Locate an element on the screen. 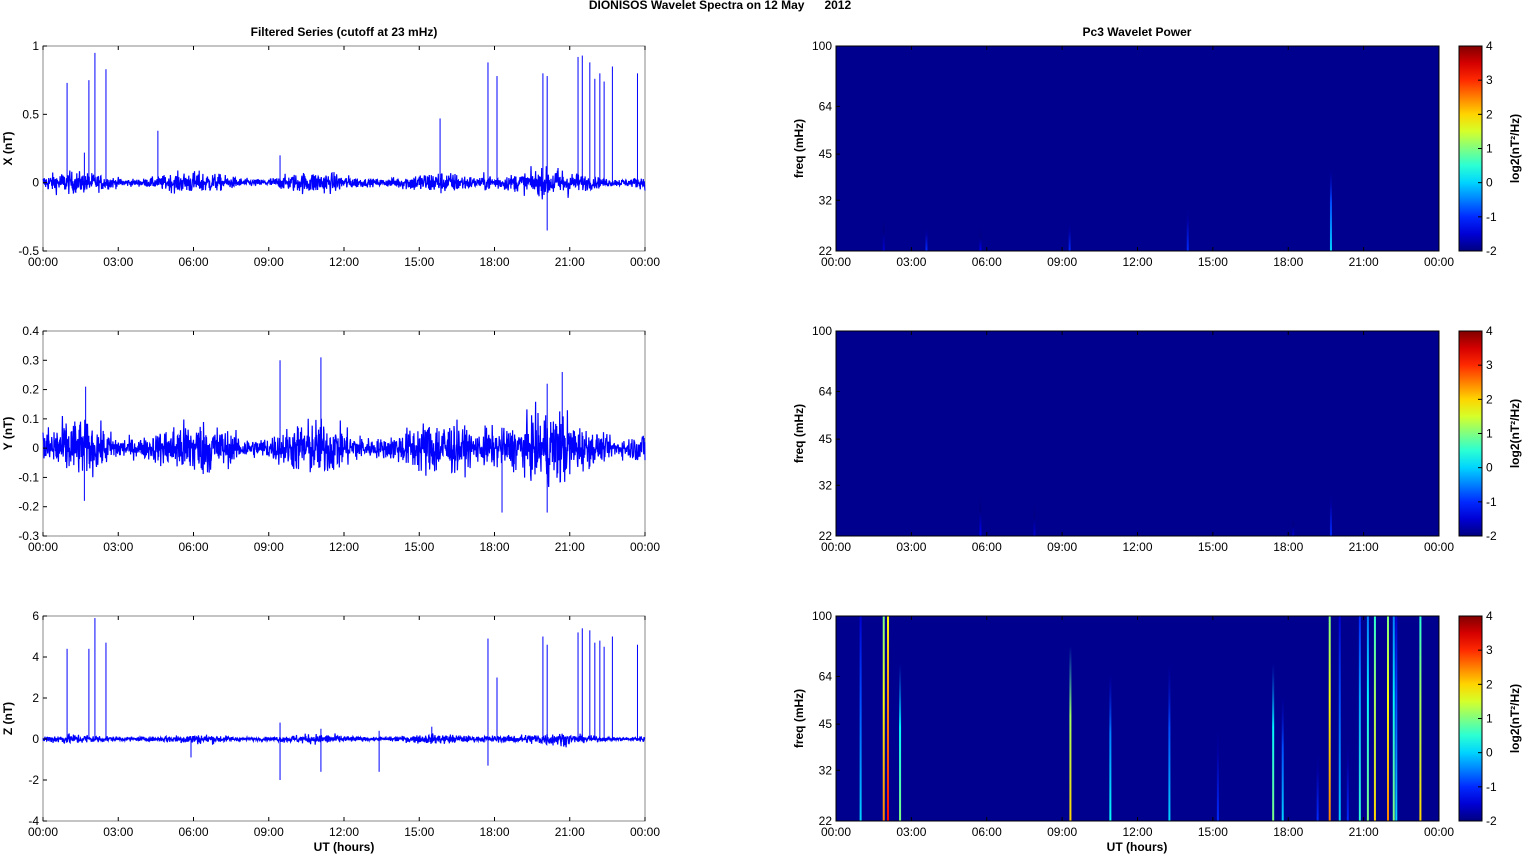 This screenshot has width=1525, height=854. spec-3-y-tick-label: 100 is located at coordinates (822, 616).